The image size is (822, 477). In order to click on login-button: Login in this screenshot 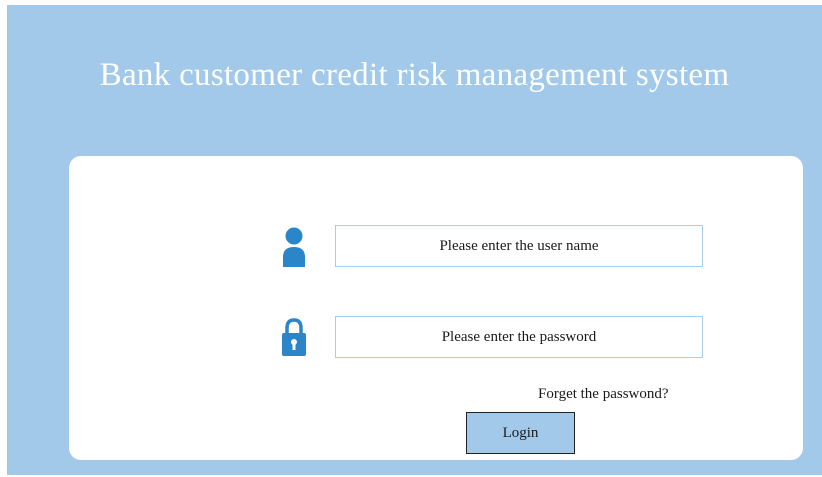, I will do `click(520, 433)`.